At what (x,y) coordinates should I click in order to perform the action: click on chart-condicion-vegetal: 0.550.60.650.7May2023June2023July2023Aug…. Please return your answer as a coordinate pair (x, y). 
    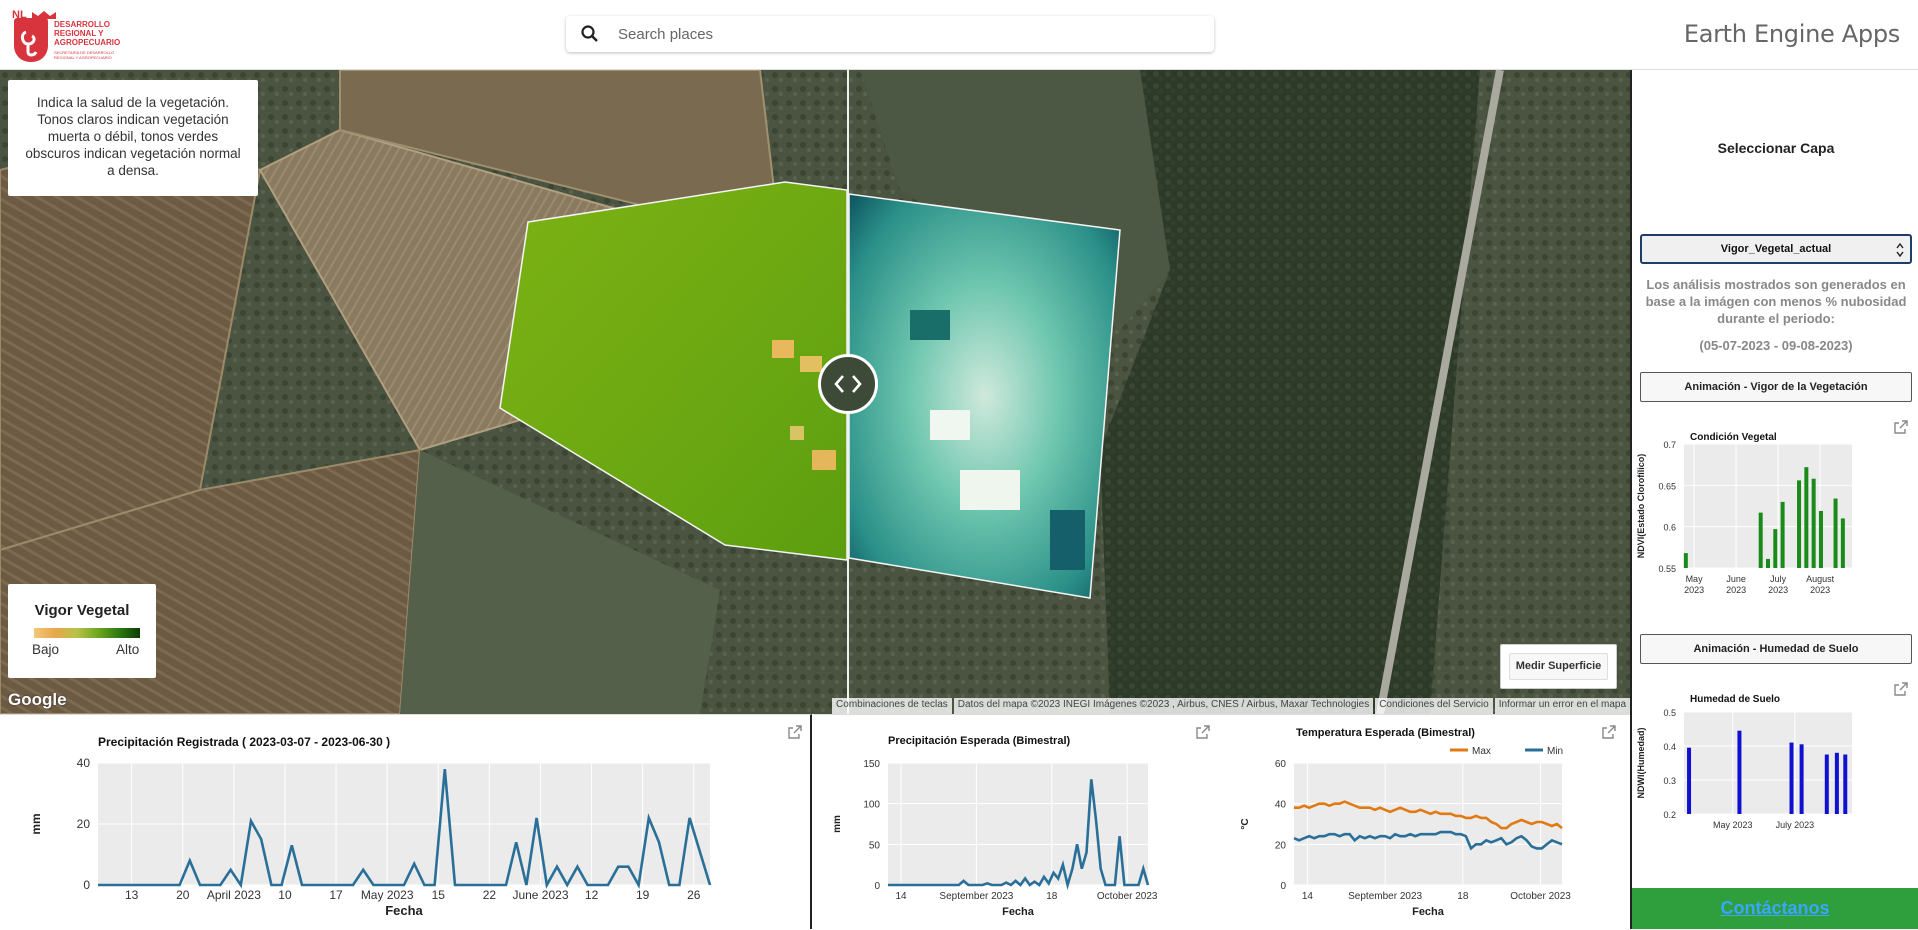
    Looking at the image, I should click on (1744, 517).